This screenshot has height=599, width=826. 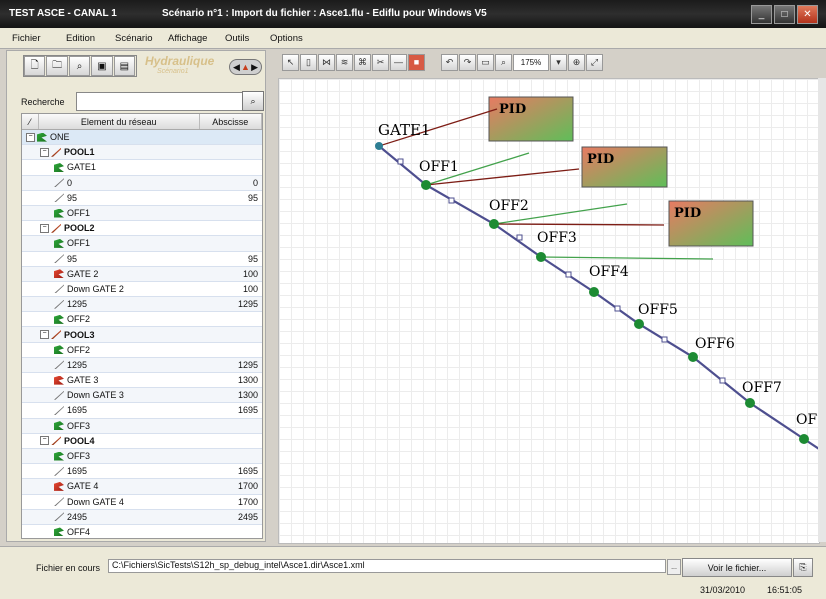 I want to click on menu-outils: Outils, so click(x=237, y=38).